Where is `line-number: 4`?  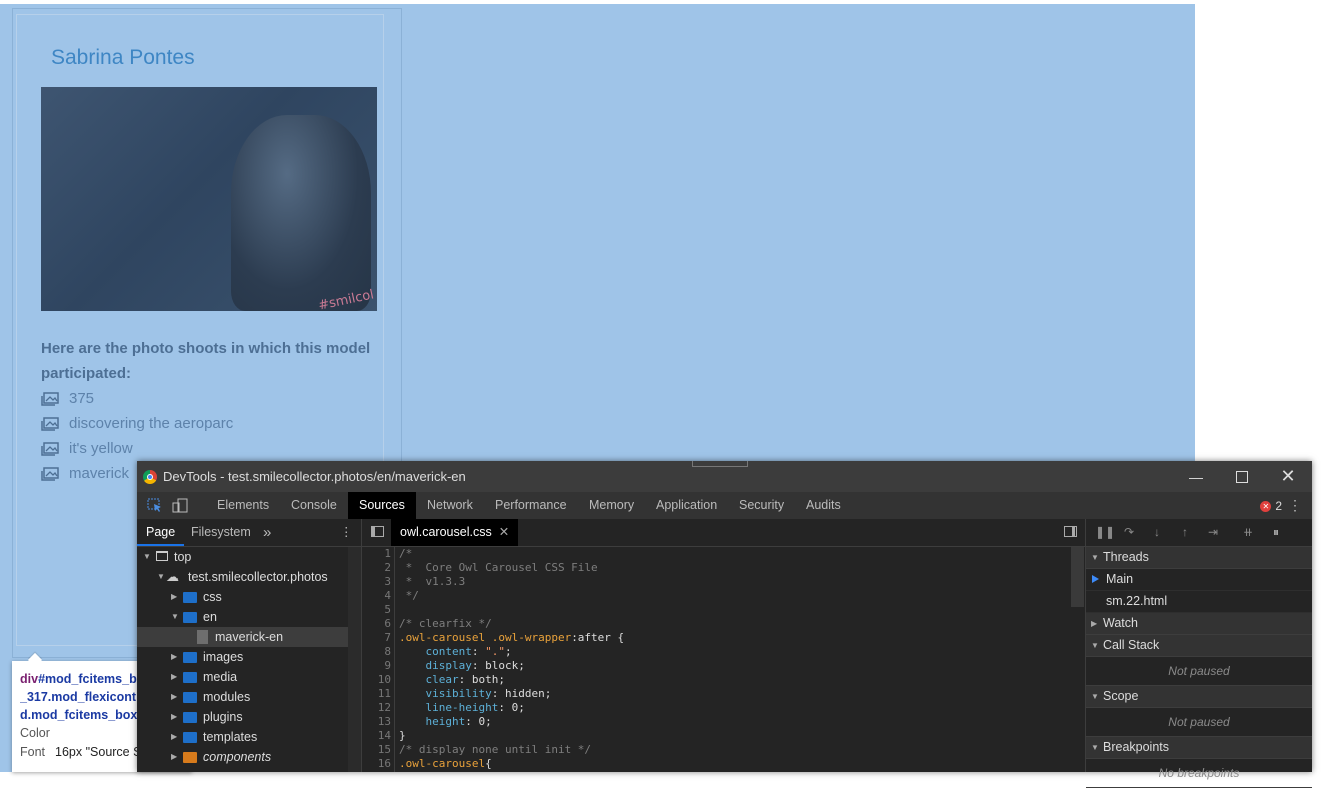 line-number: 4 is located at coordinates (376, 596).